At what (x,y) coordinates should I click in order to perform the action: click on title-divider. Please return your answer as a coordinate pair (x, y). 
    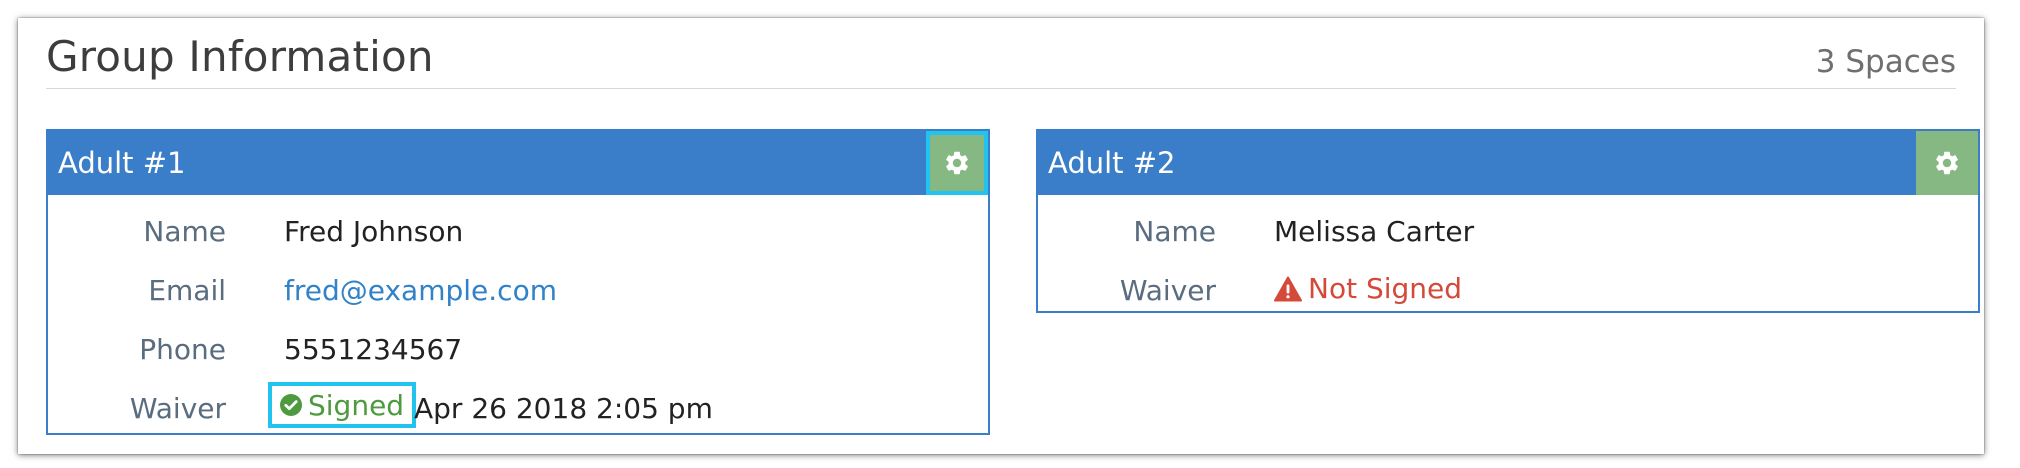
    Looking at the image, I should click on (1001, 88).